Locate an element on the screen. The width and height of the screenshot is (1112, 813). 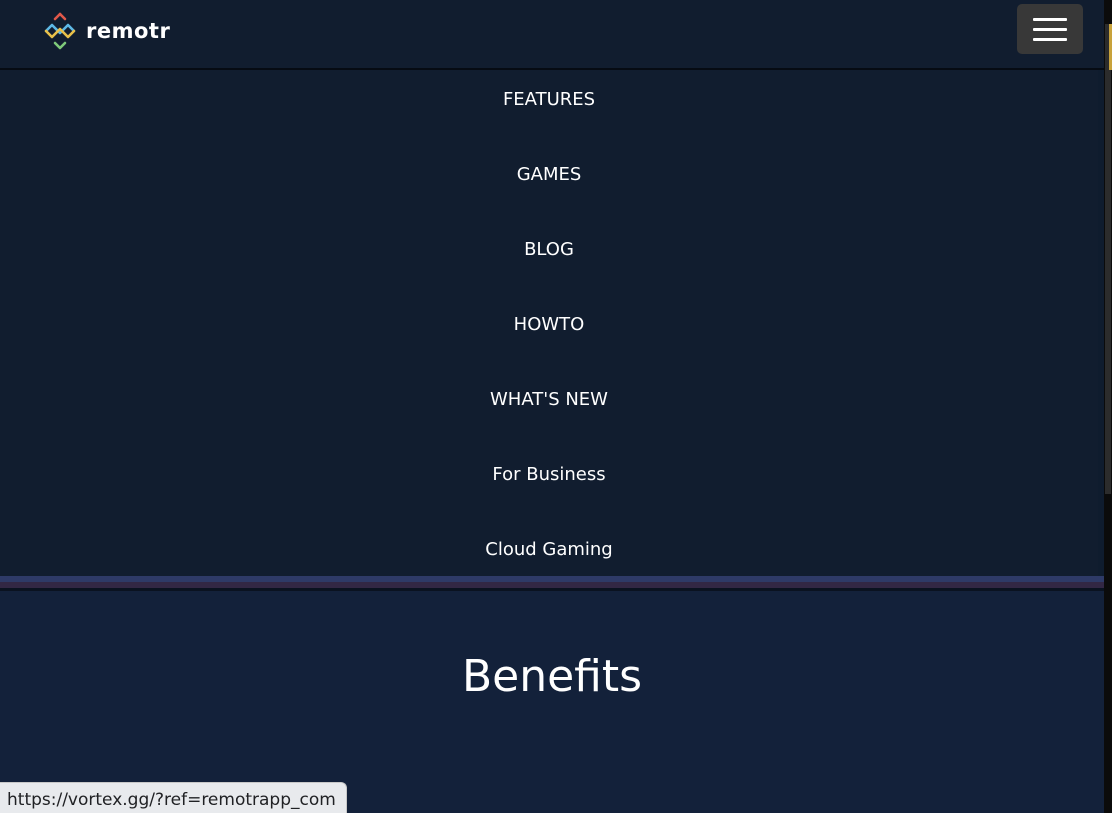
scrollbar-thumb is located at coordinates (1108, 259).